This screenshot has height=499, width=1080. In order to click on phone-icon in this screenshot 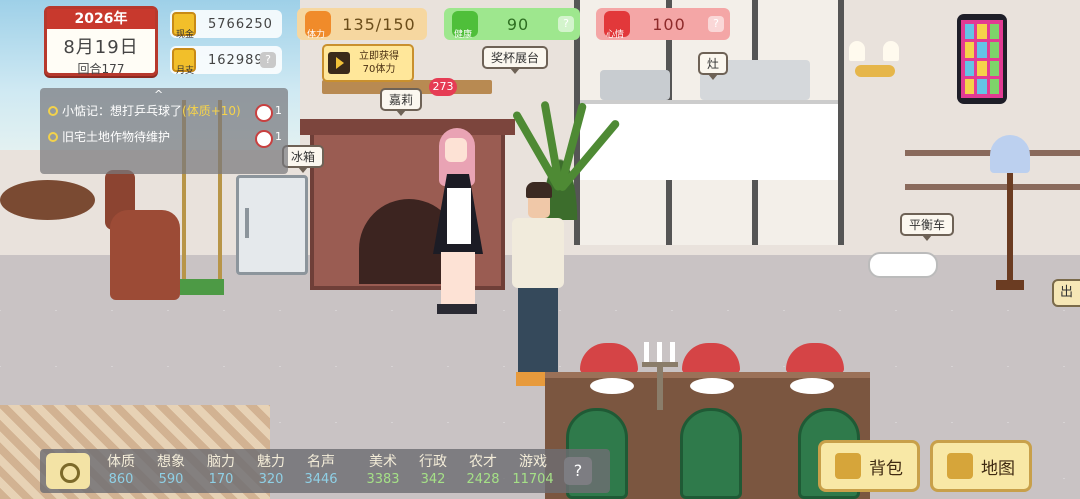, I will do `click(982, 59)`.